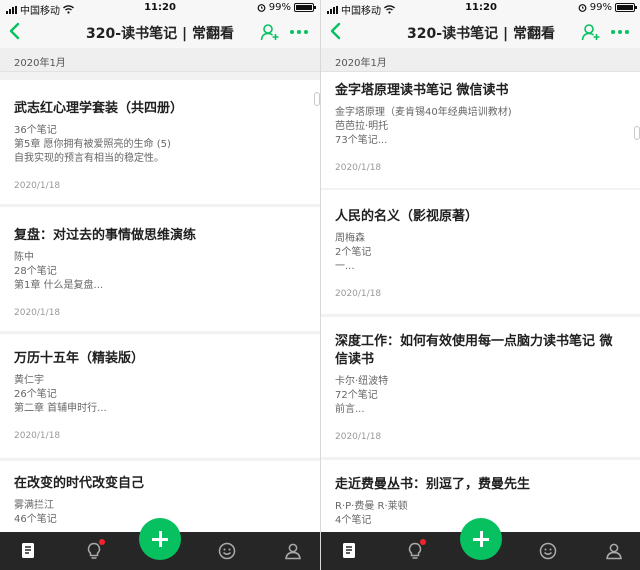  Describe the element at coordinates (407, 216) in the screenshot. I see `book-title: 人民的名义（影视原著）` at that location.